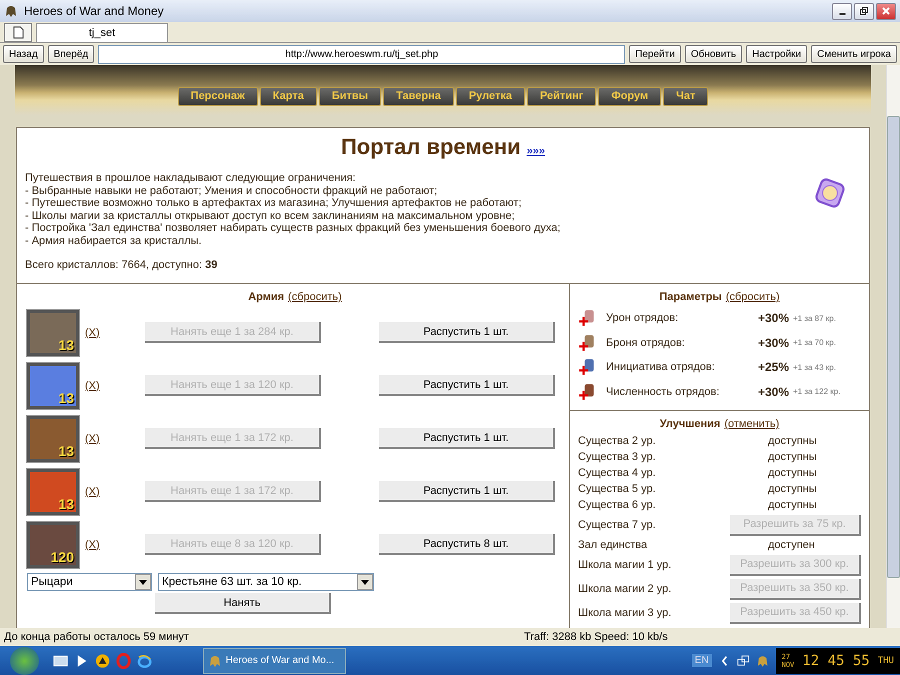 This screenshot has width=900, height=675. Describe the element at coordinates (266, 297) in the screenshot. I see `section-heading: Армия` at that location.